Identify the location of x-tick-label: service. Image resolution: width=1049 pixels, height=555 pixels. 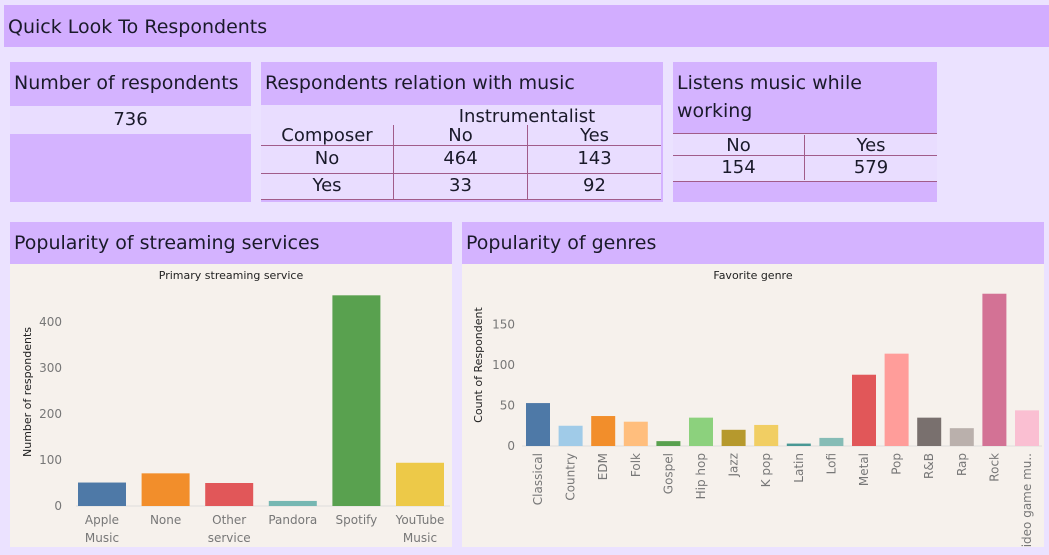
(229, 538).